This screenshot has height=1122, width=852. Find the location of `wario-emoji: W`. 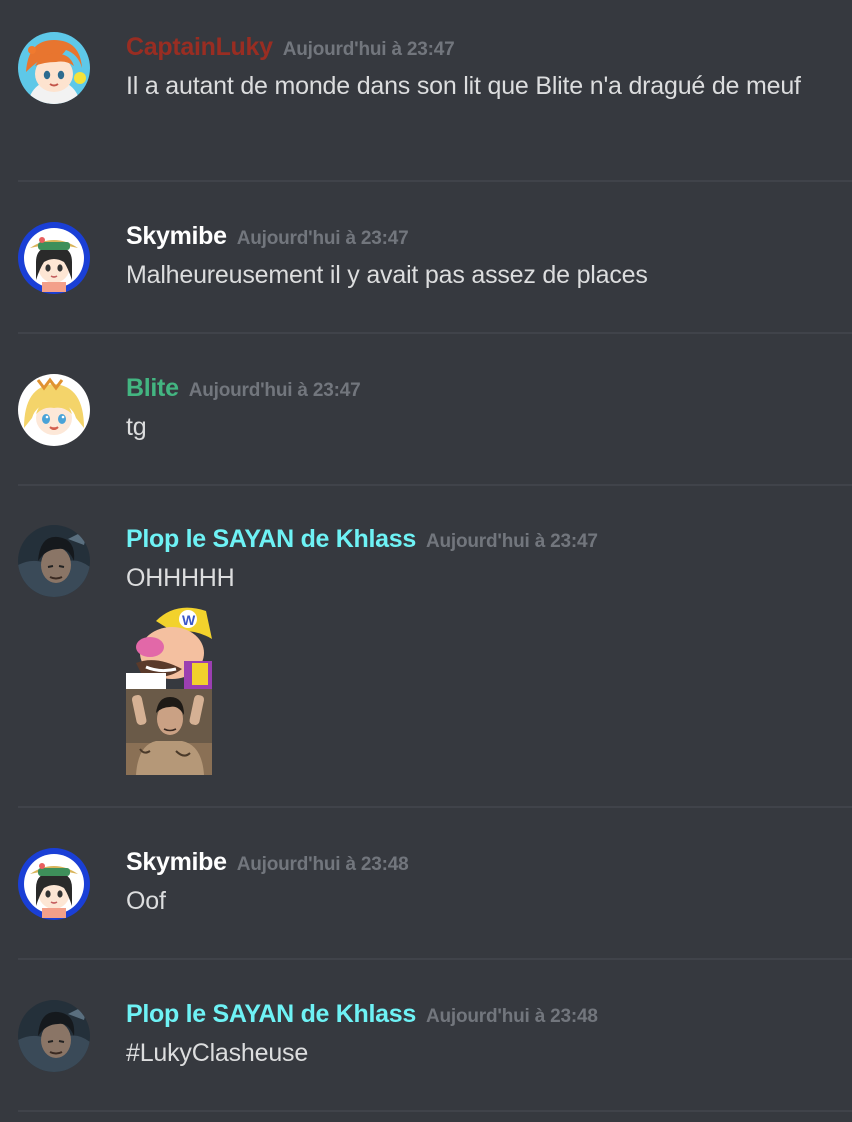

wario-emoji: W is located at coordinates (169, 646).